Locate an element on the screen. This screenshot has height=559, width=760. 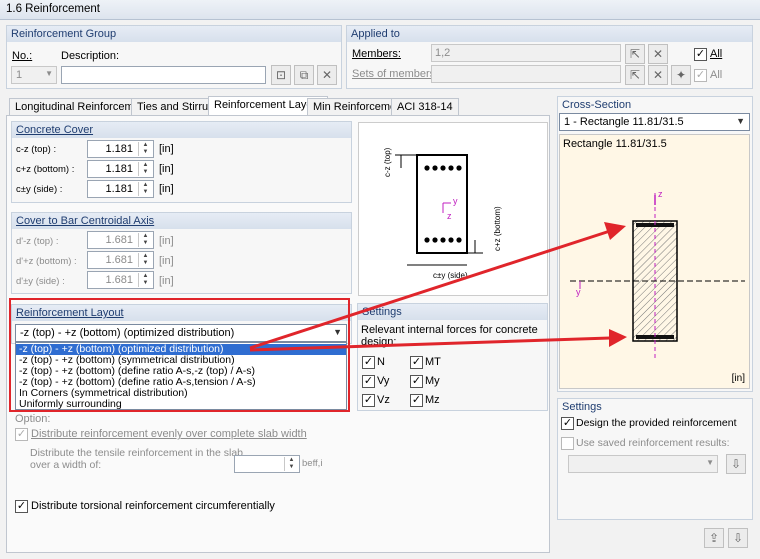
import-icon: ⇩ is located at coordinates (738, 538).